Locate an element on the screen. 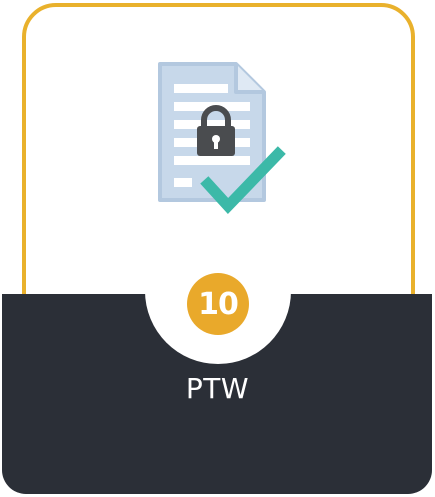 This screenshot has width=435, height=497. card-title: PTW is located at coordinates (217, 388).